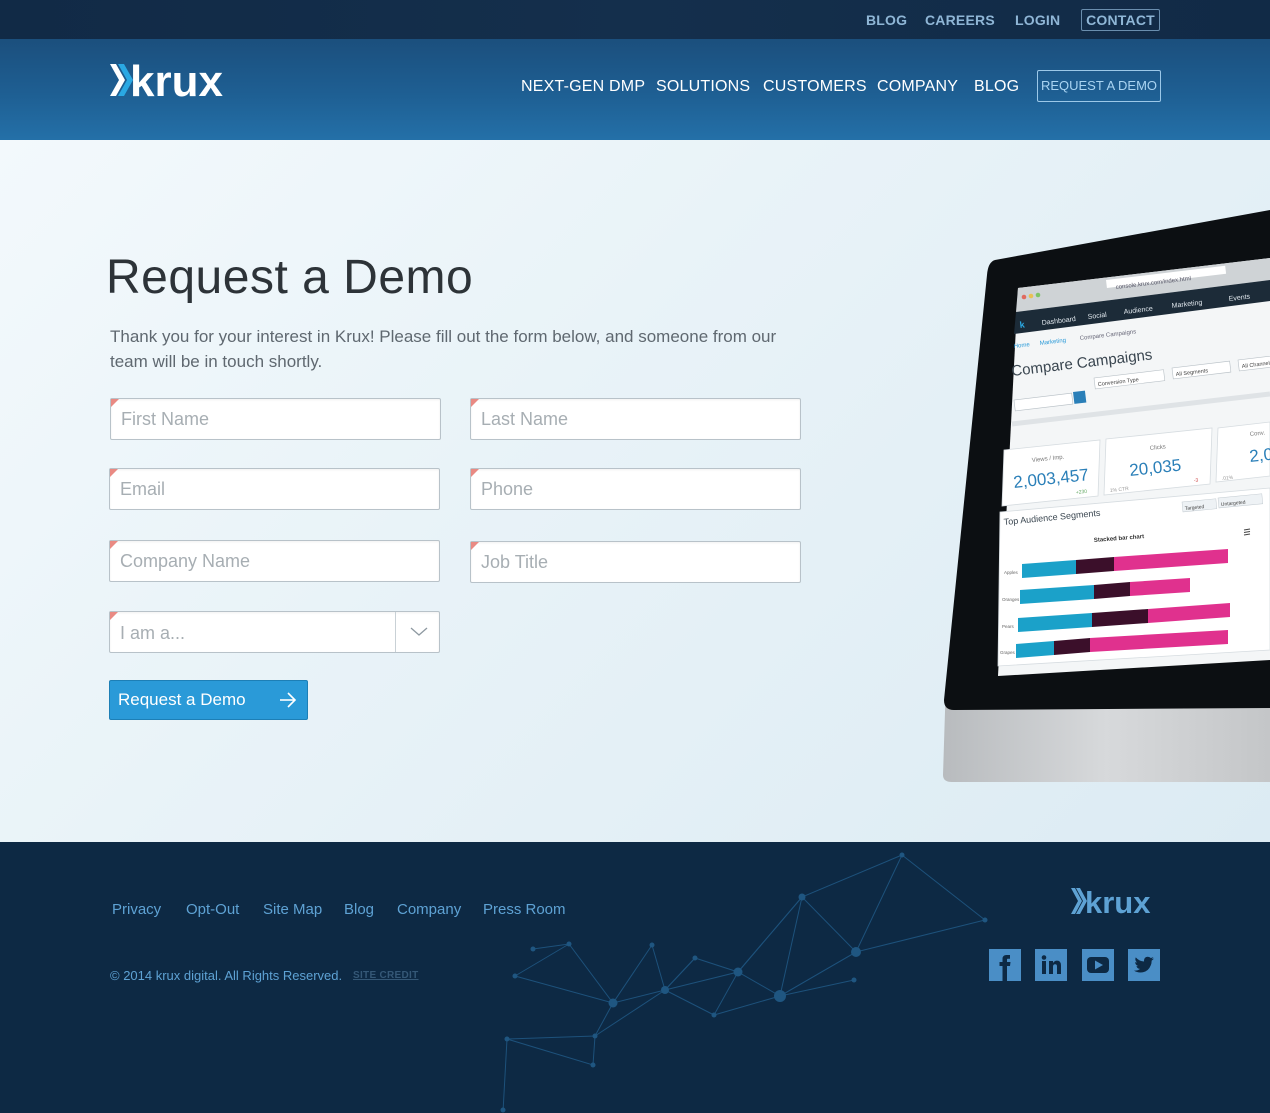 The height and width of the screenshot is (1113, 1270). I want to click on nav-blog: BLOG, so click(996, 87).